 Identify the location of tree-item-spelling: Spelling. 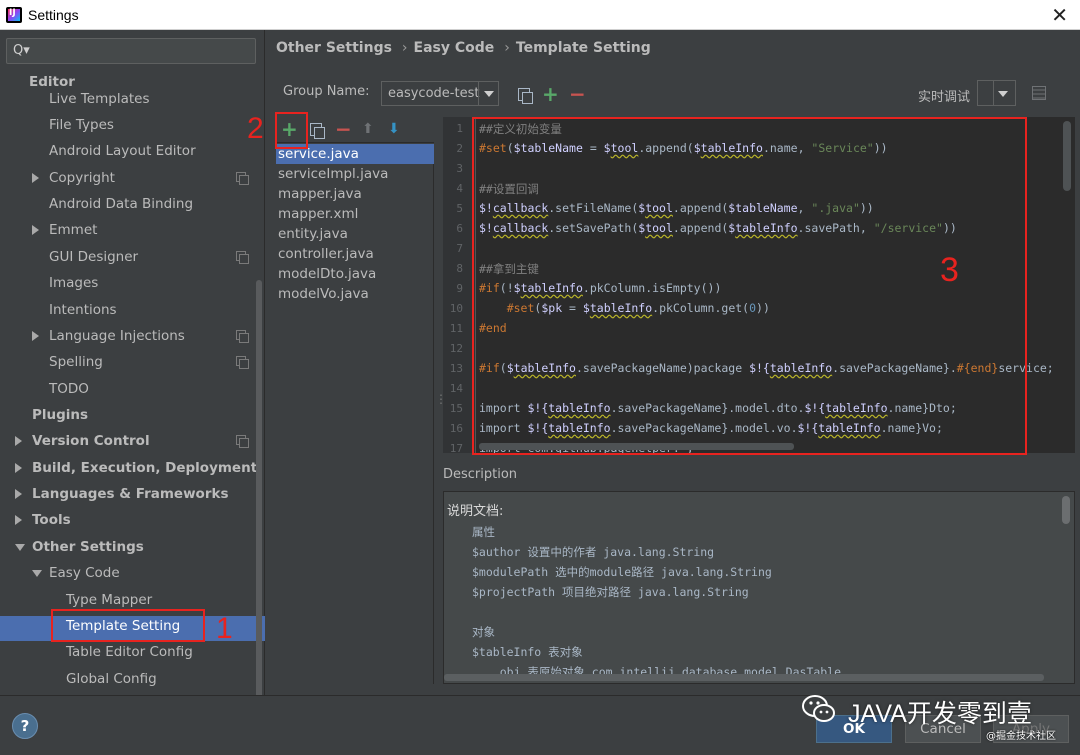
(76, 362).